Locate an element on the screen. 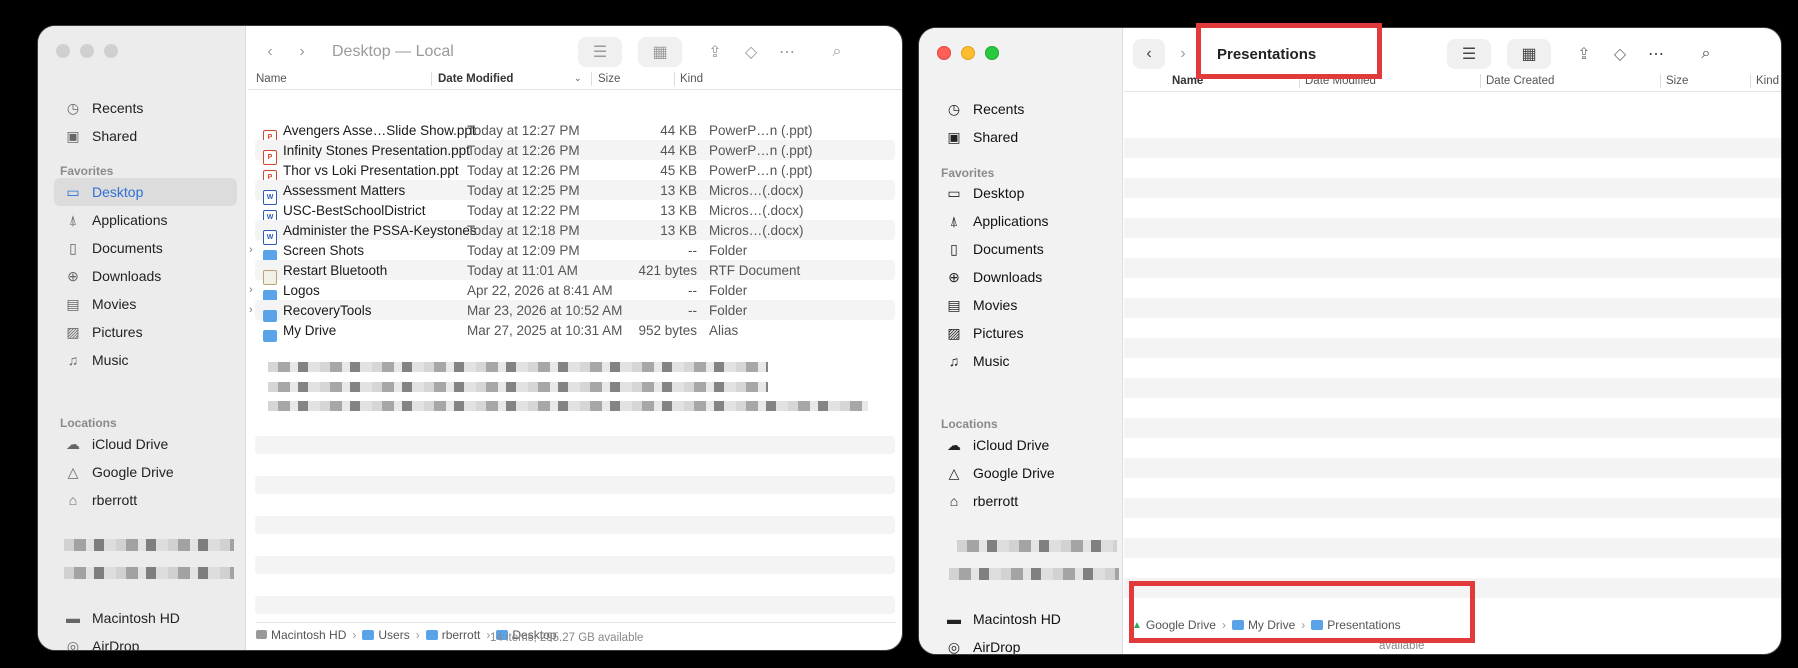  file-kind: Folder is located at coordinates (728, 310).